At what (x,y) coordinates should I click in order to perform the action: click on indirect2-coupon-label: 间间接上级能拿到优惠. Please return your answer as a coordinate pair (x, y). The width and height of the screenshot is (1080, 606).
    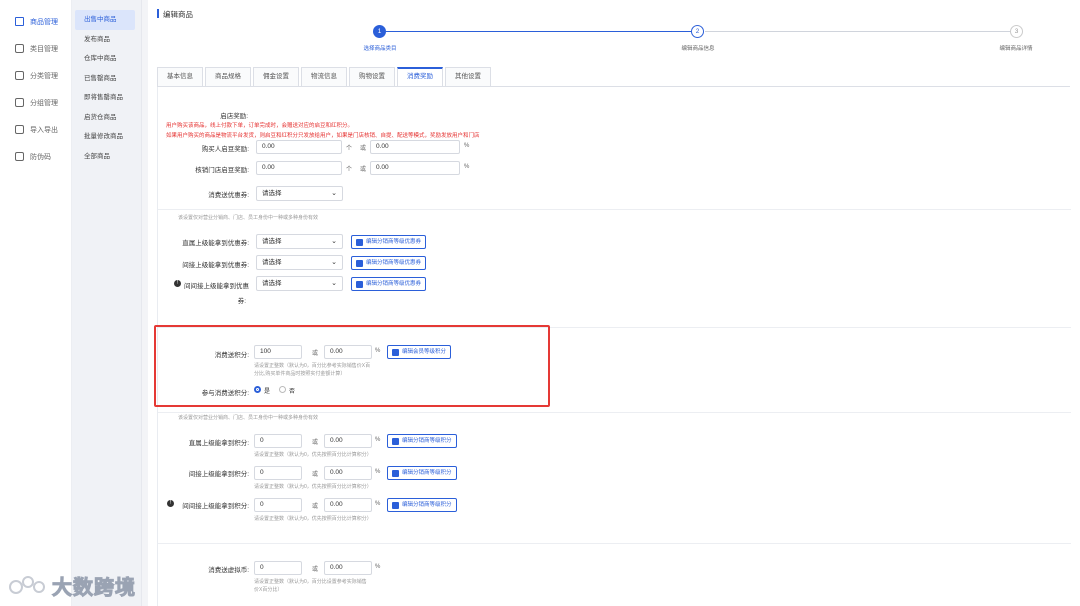
    Looking at the image, I should click on (216, 286).